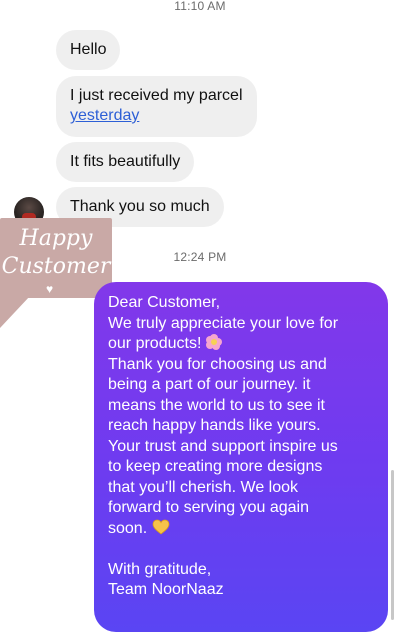 This screenshot has height=632, width=400. I want to click on message-line: reach happy hands like yours., so click(214, 425).